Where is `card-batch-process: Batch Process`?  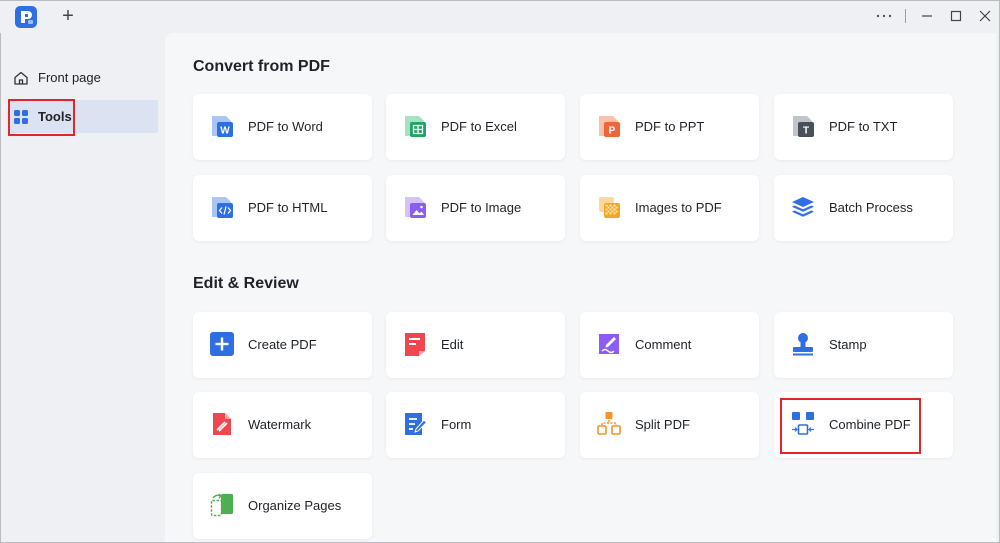 card-batch-process: Batch Process is located at coordinates (863, 208).